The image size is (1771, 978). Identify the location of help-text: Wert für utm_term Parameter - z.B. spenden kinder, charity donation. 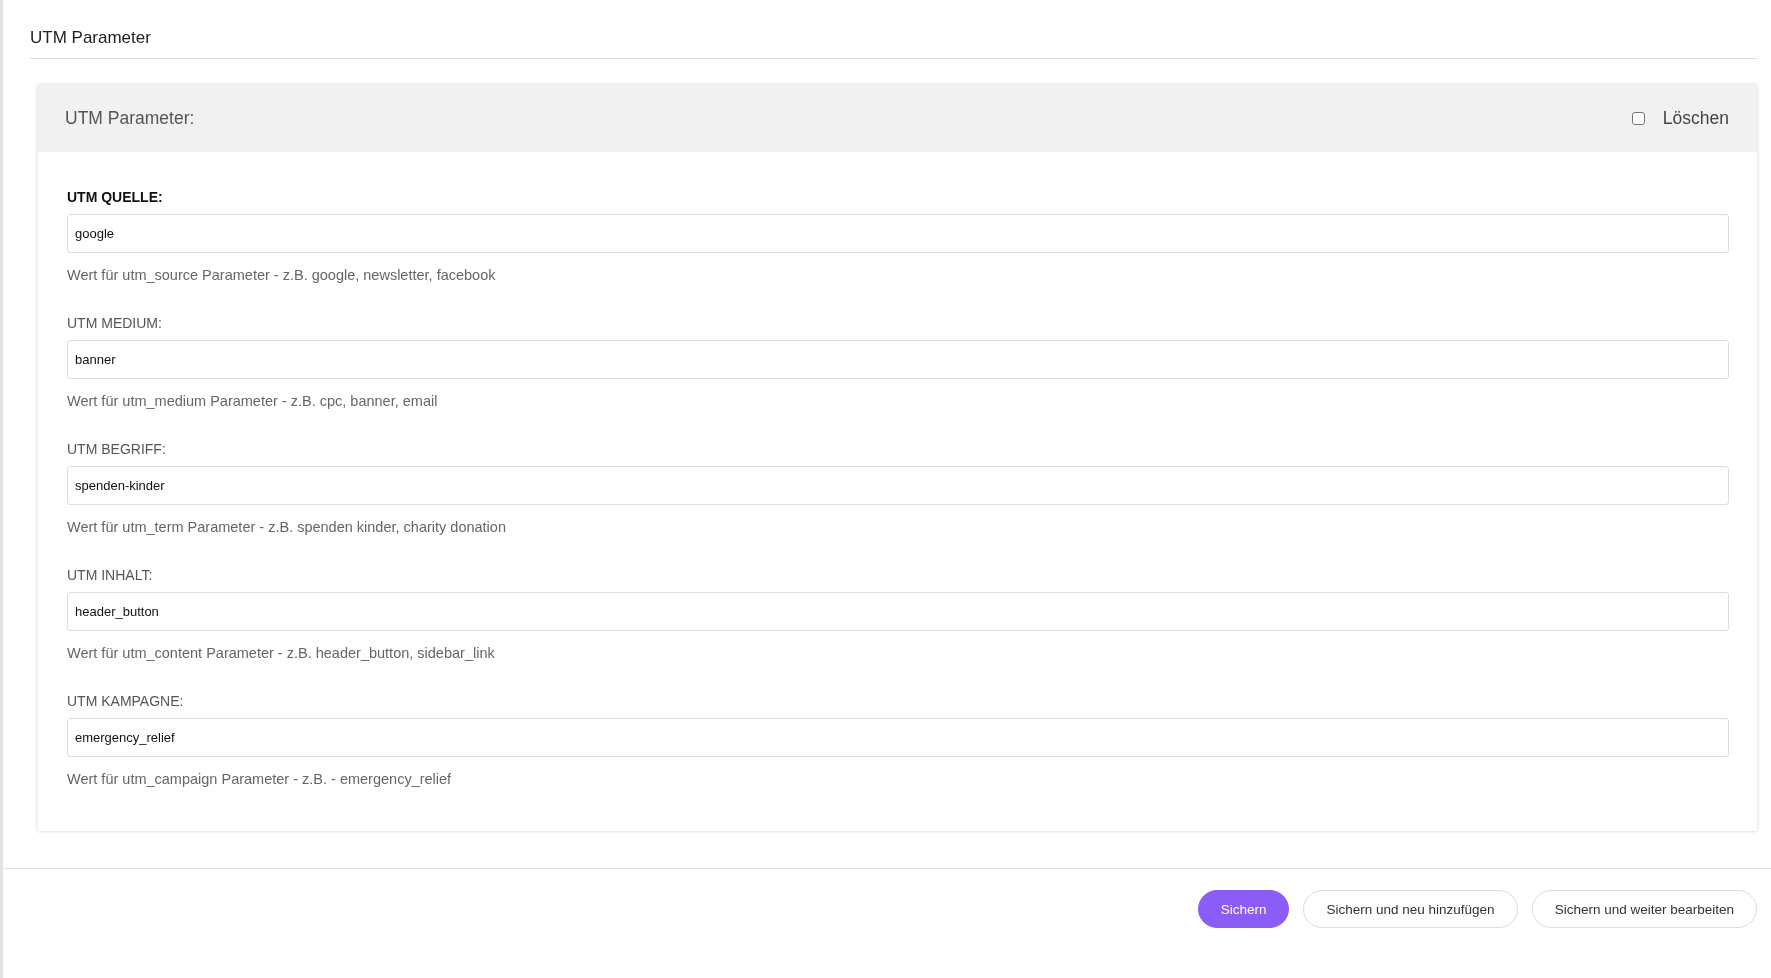
(287, 527).